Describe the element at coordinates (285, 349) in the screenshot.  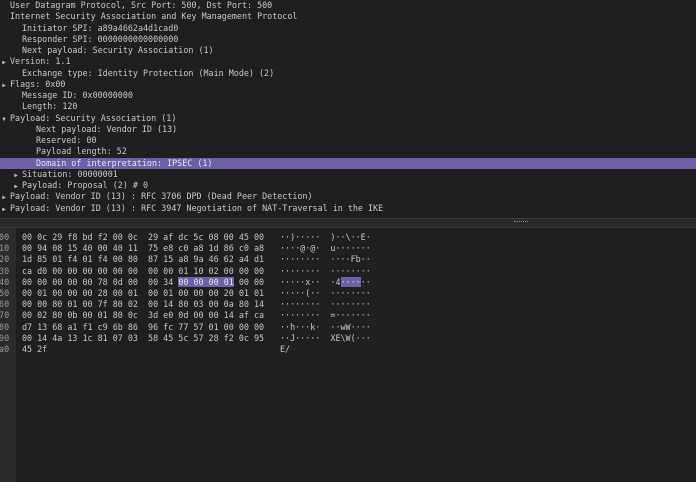
I see `ascii-bytes: E/` at that location.